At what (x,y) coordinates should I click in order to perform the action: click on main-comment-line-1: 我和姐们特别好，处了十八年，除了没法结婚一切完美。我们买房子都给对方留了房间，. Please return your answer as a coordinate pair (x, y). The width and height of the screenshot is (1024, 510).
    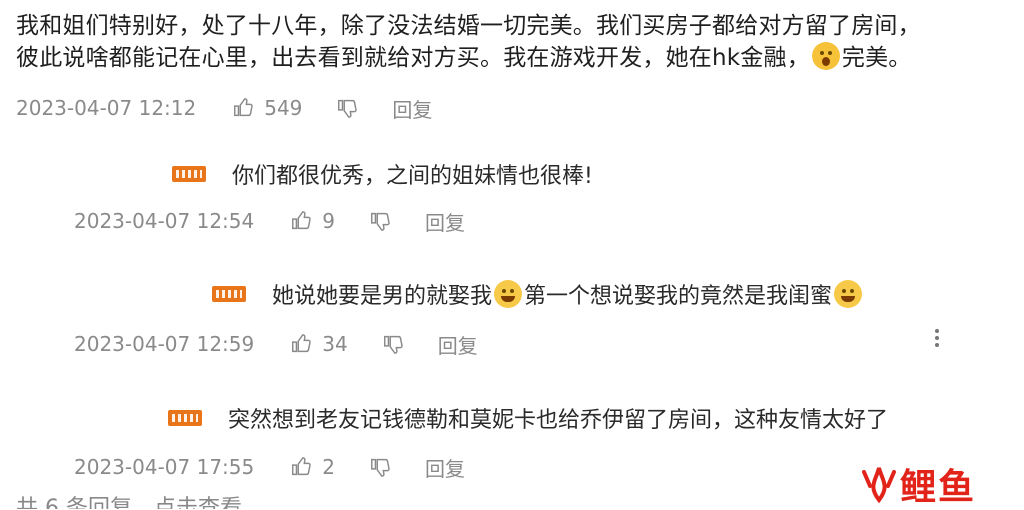
    Looking at the image, I should click on (468, 26).